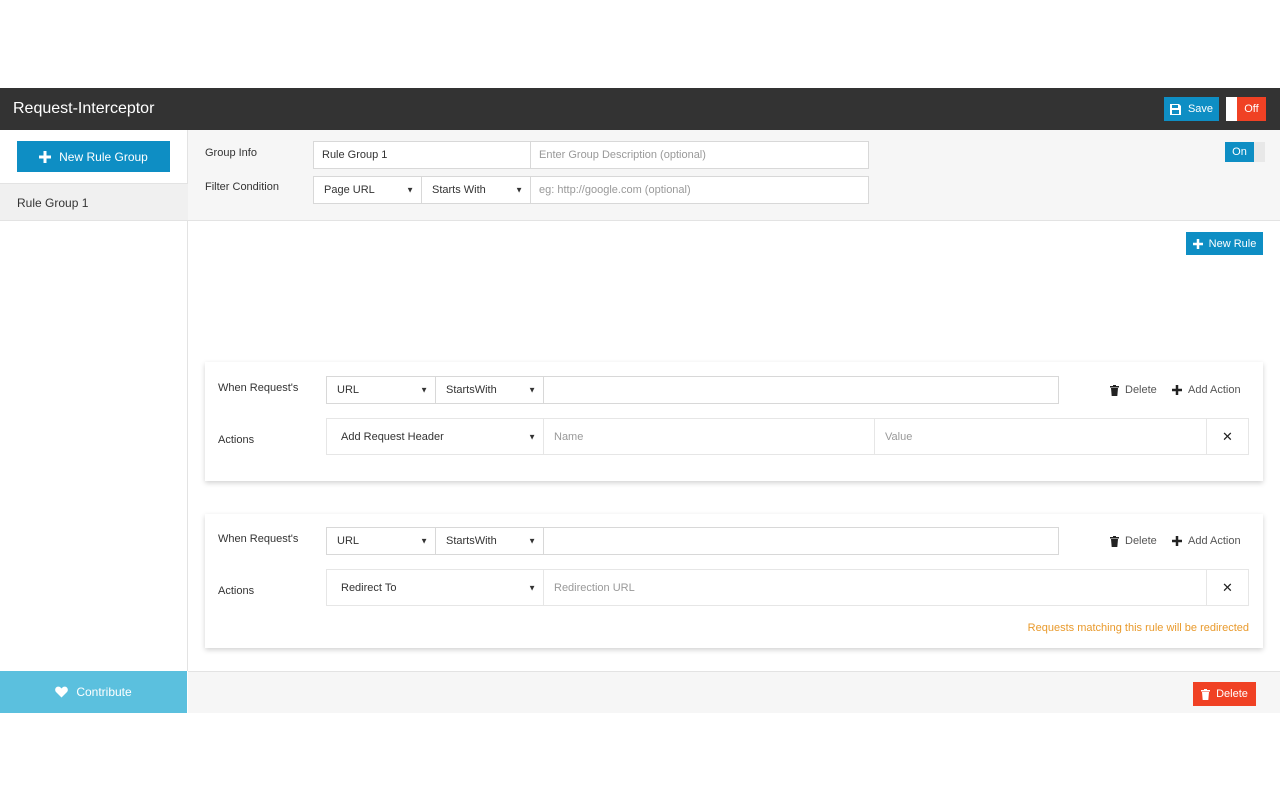 The width and height of the screenshot is (1280, 800). I want to click on action-row: Redirect To ▼ Redirection URL ✕, so click(787, 587).